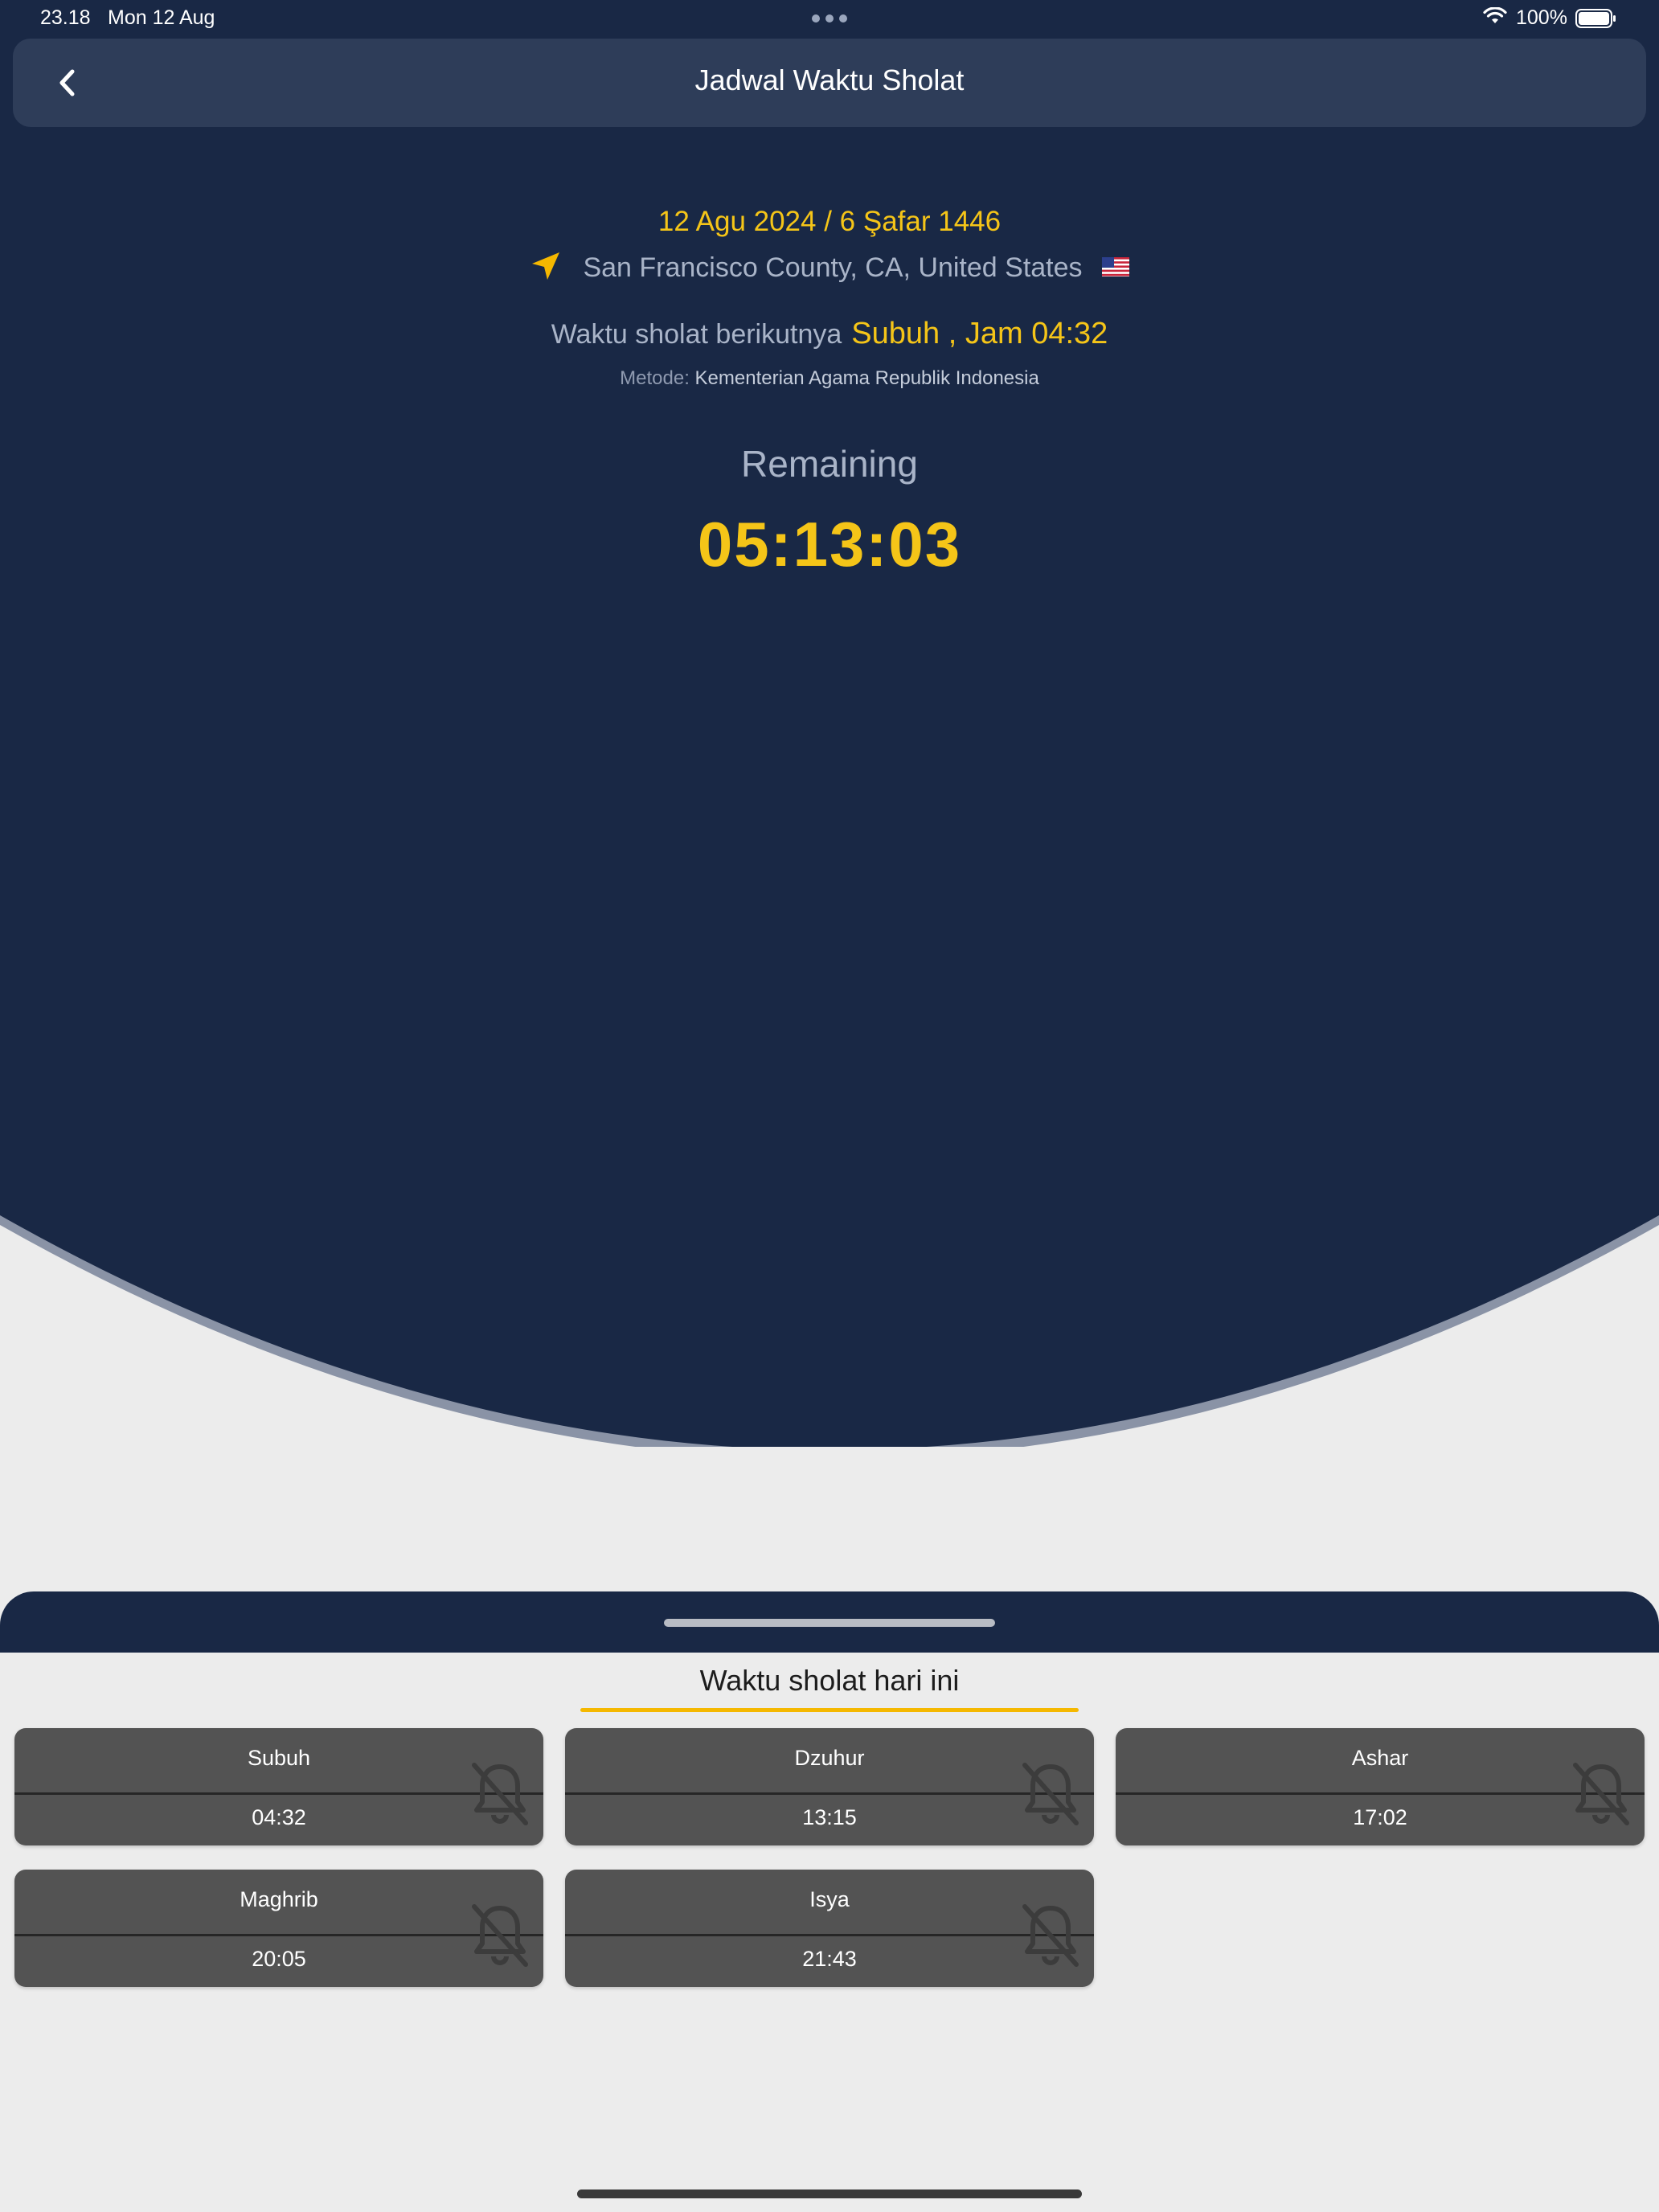 The height and width of the screenshot is (2212, 1659). Describe the element at coordinates (279, 1758) in the screenshot. I see `prayer-name: Subuh` at that location.